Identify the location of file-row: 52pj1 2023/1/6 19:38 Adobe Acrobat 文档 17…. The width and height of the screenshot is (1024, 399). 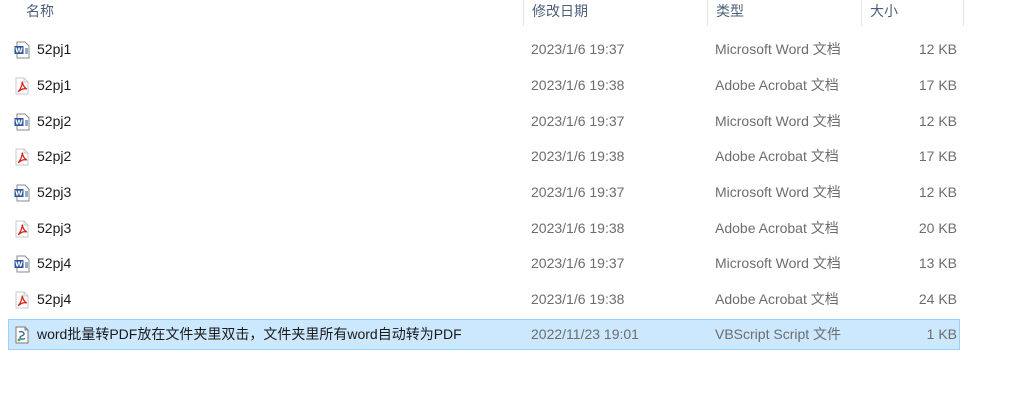
(484, 85).